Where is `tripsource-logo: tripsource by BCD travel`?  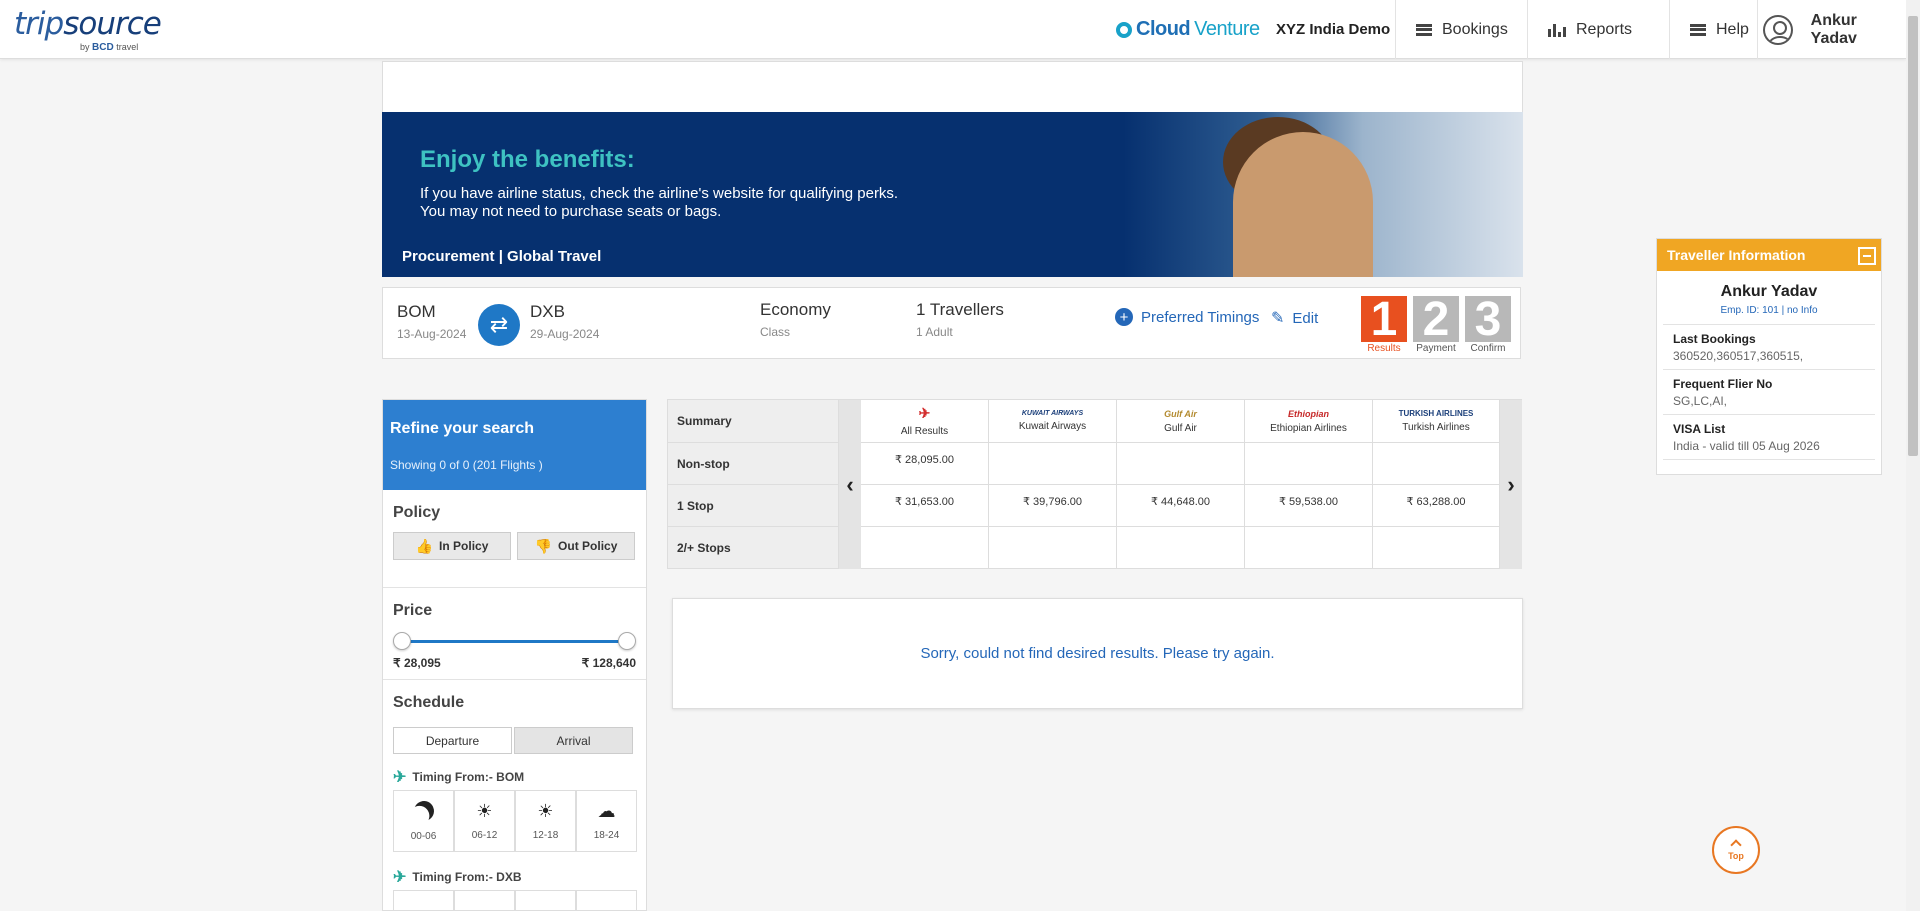 tripsource-logo: tripsource by BCD travel is located at coordinates (88, 29).